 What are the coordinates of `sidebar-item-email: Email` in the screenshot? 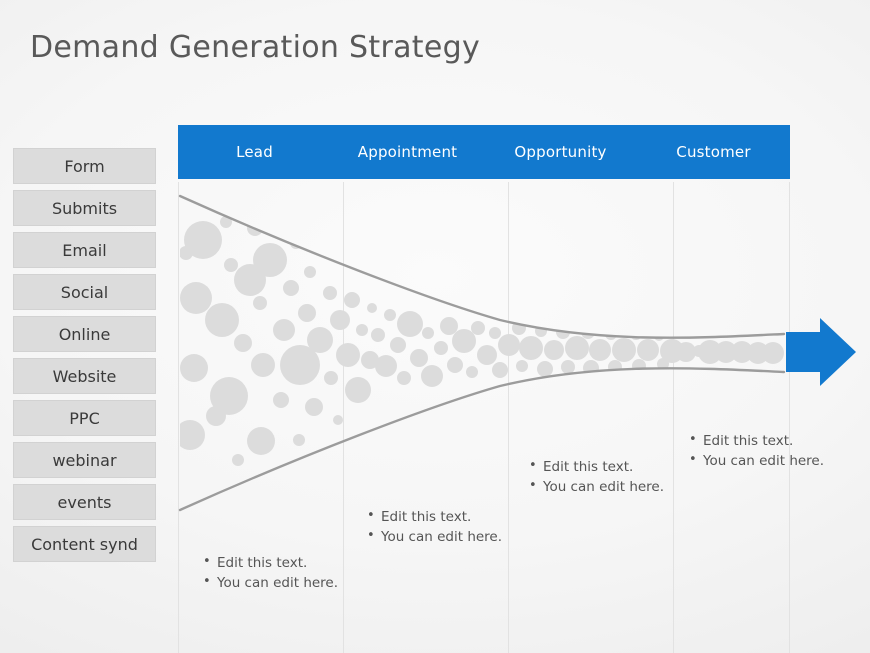 It's located at (84, 250).